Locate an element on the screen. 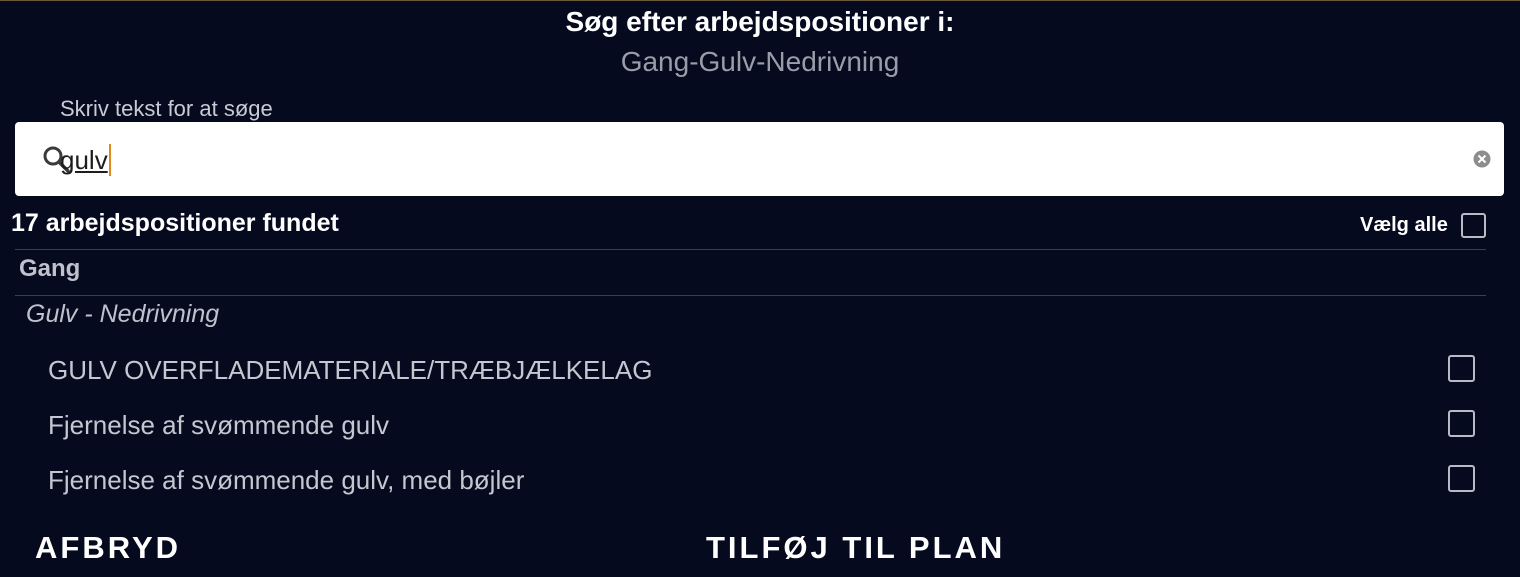 This screenshot has height=577, width=1520. select-all-checkbox is located at coordinates (1473, 225).